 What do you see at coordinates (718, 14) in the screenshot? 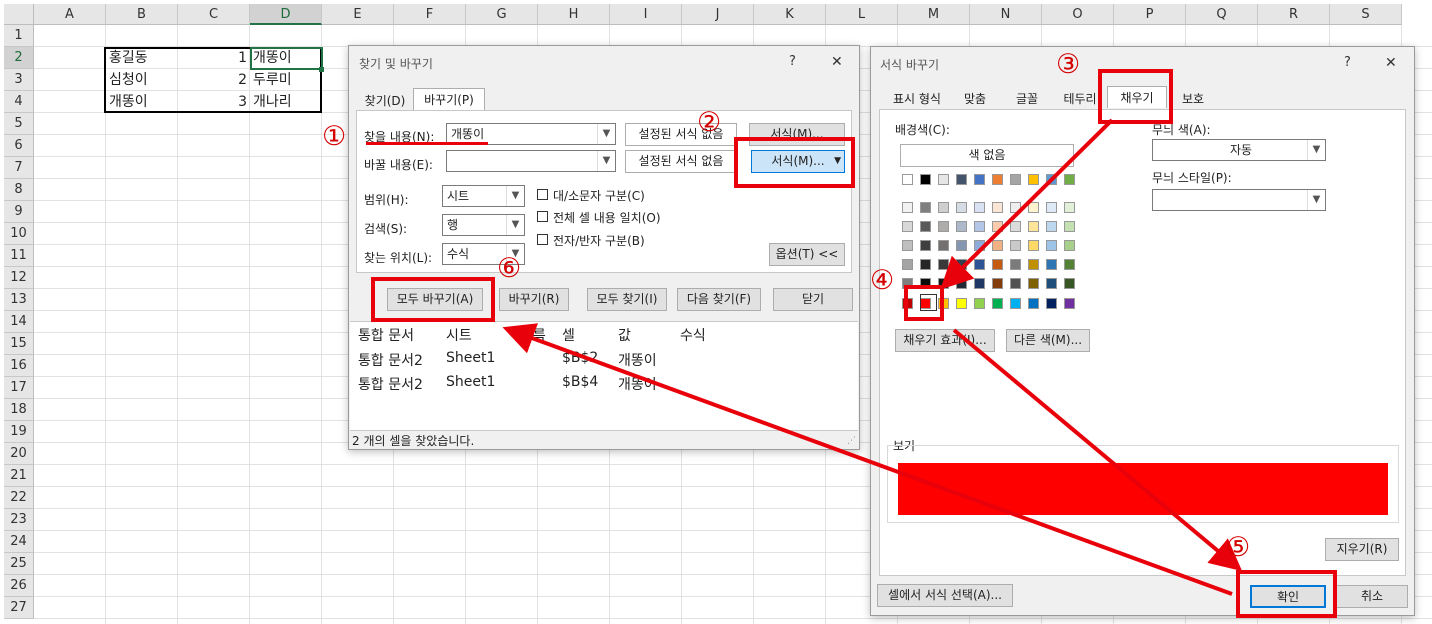
I see `column-header-j: J` at bounding box center [718, 14].